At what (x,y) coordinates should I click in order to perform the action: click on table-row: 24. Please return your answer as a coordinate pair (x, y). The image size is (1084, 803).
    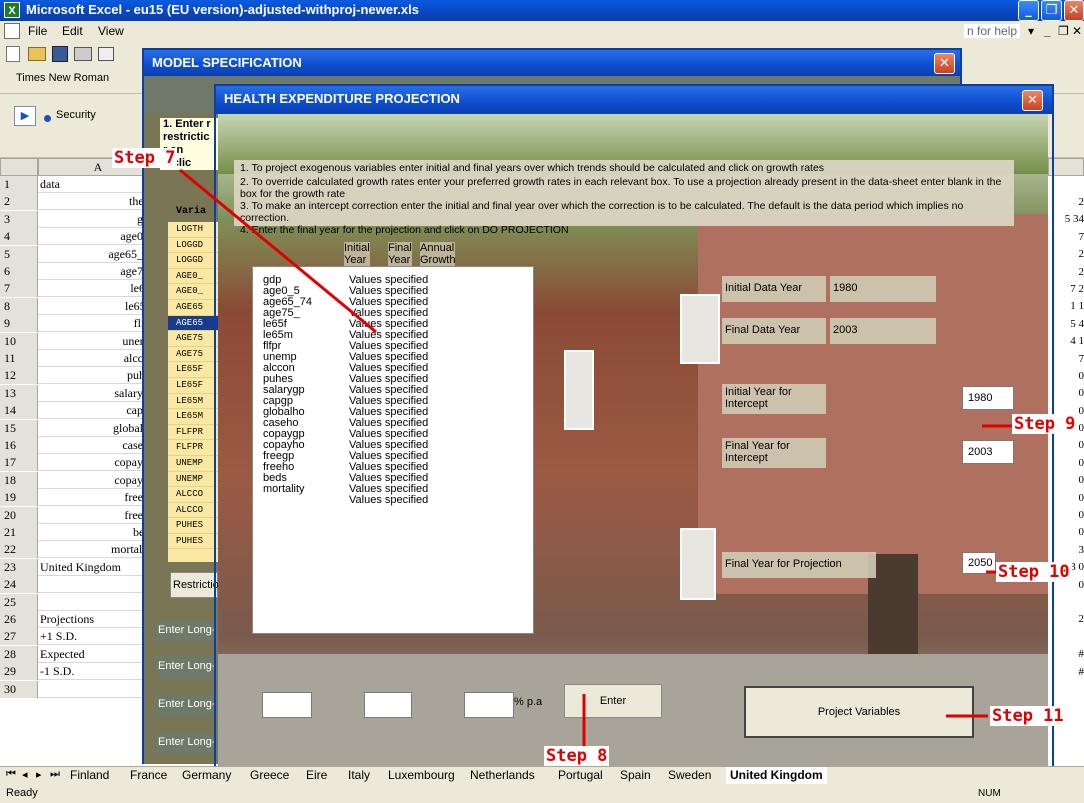
    Looking at the image, I should click on (80, 585).